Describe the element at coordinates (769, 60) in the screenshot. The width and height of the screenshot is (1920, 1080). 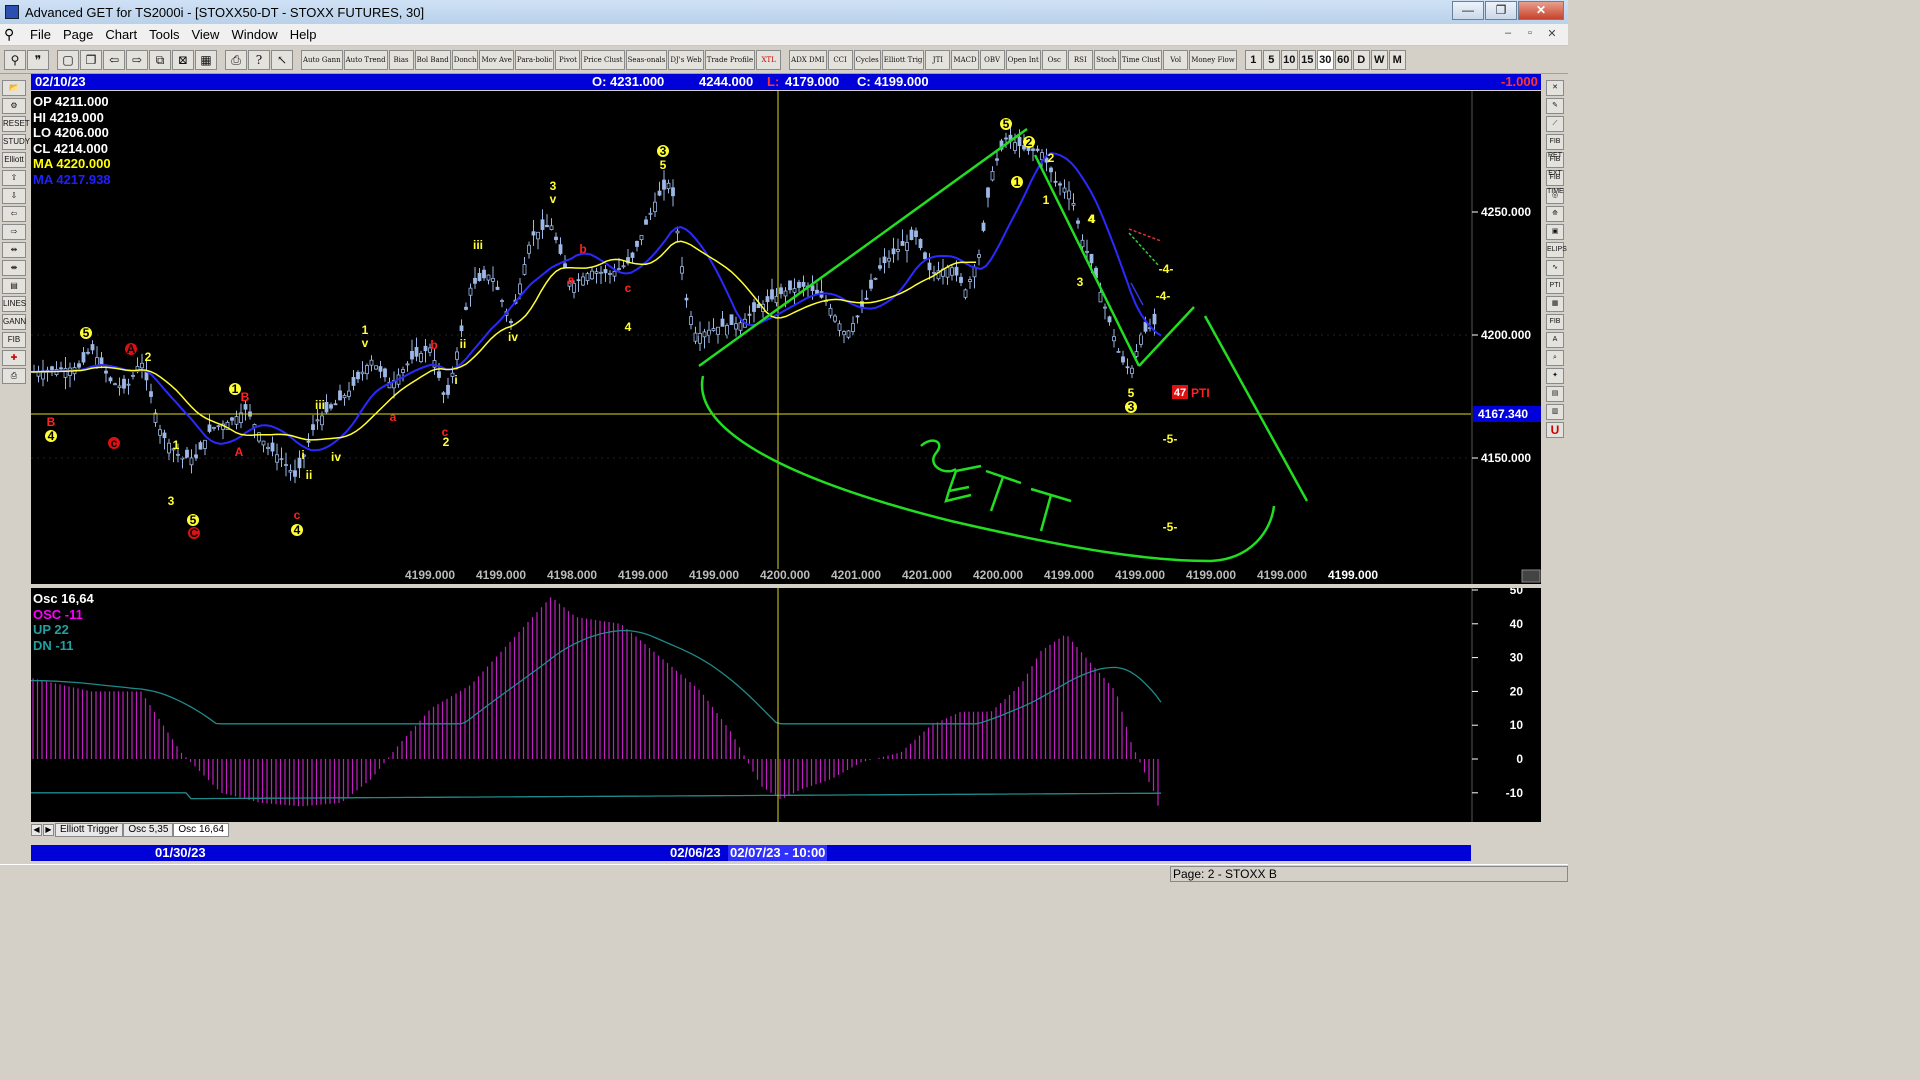
I see `study-xtl-button: XTL` at that location.